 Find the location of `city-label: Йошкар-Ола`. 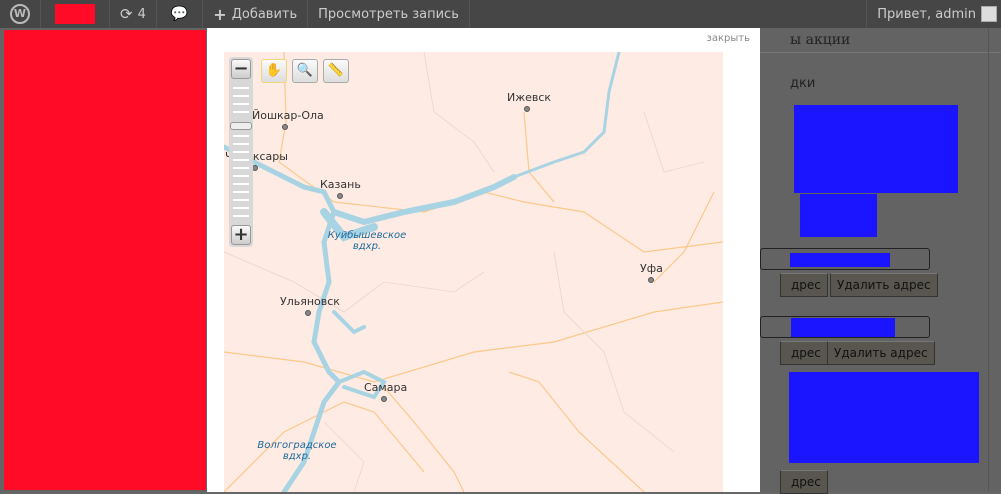

city-label: Йошкар-Ола is located at coordinates (288, 115).